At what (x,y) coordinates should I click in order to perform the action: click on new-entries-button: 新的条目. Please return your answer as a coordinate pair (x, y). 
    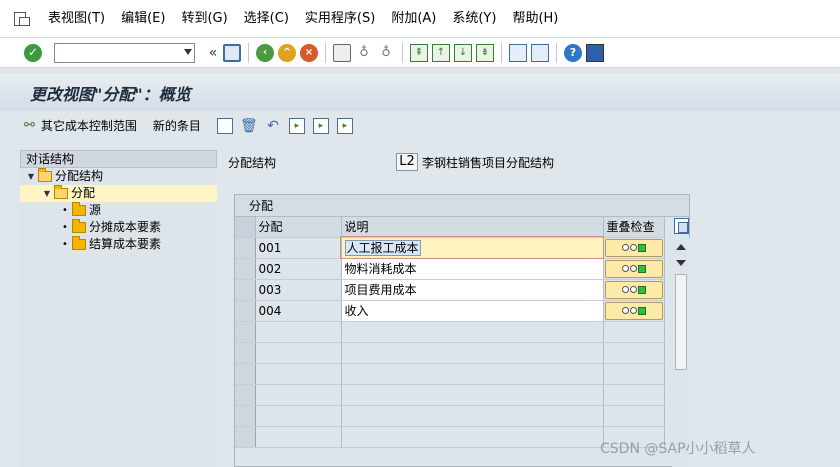
    Looking at the image, I should click on (177, 125).